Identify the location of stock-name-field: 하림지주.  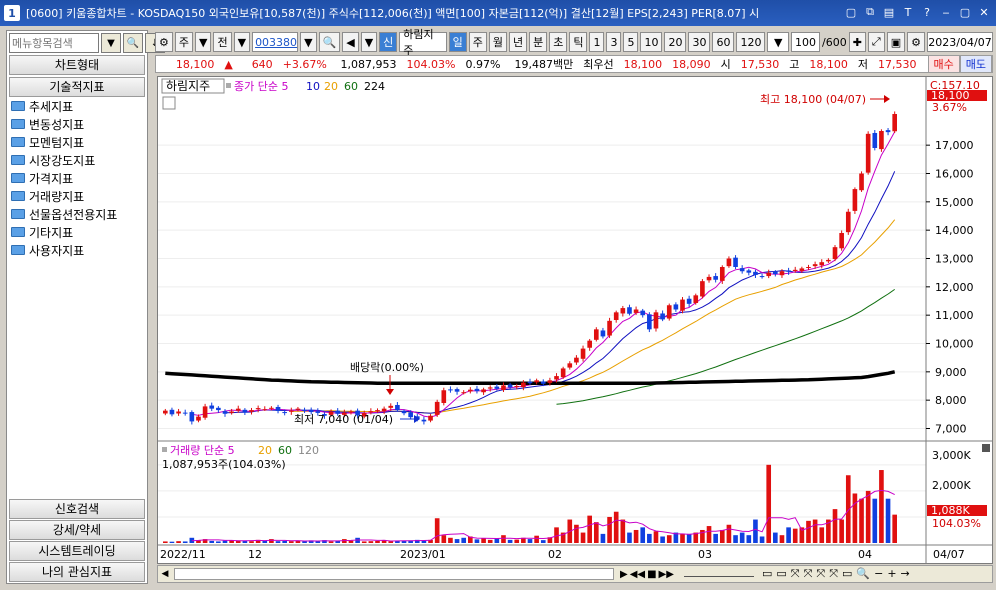
(423, 42).